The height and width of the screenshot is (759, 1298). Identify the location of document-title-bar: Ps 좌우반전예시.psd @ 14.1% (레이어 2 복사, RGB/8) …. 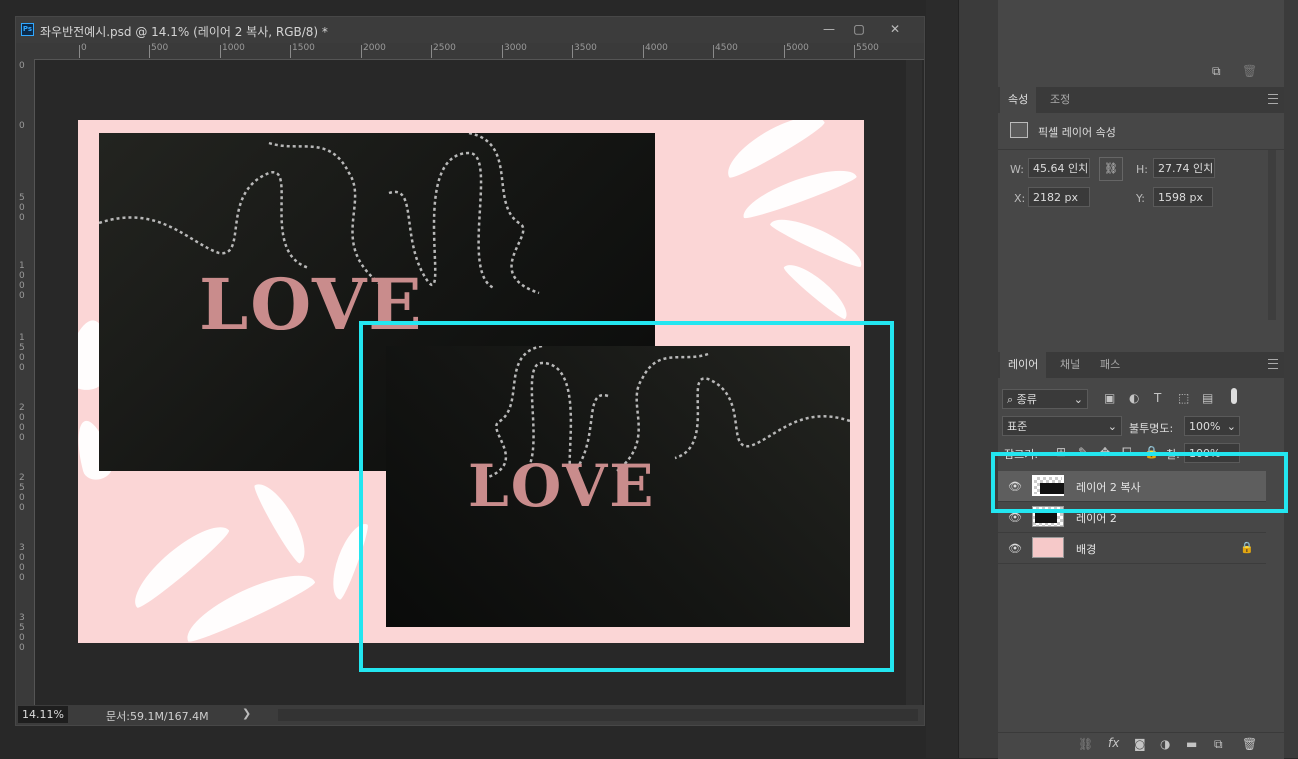
(470, 30).